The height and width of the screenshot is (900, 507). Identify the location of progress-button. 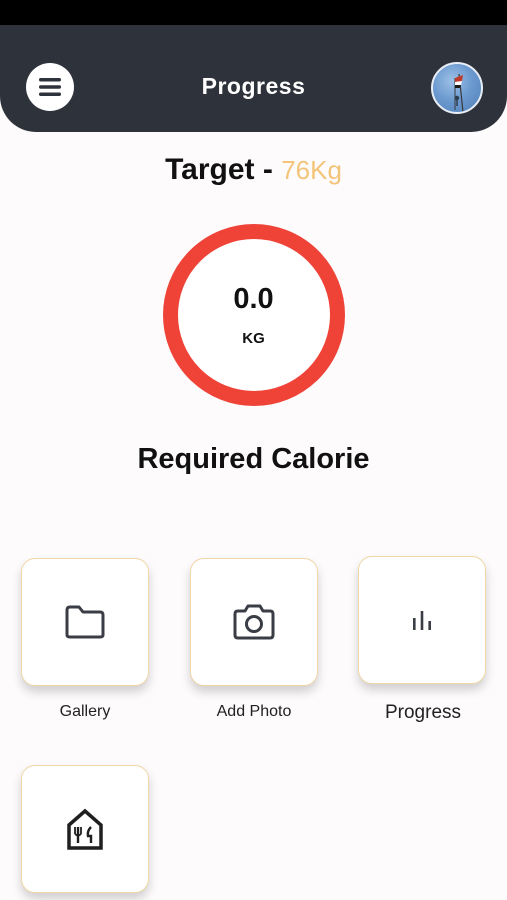
(422, 620).